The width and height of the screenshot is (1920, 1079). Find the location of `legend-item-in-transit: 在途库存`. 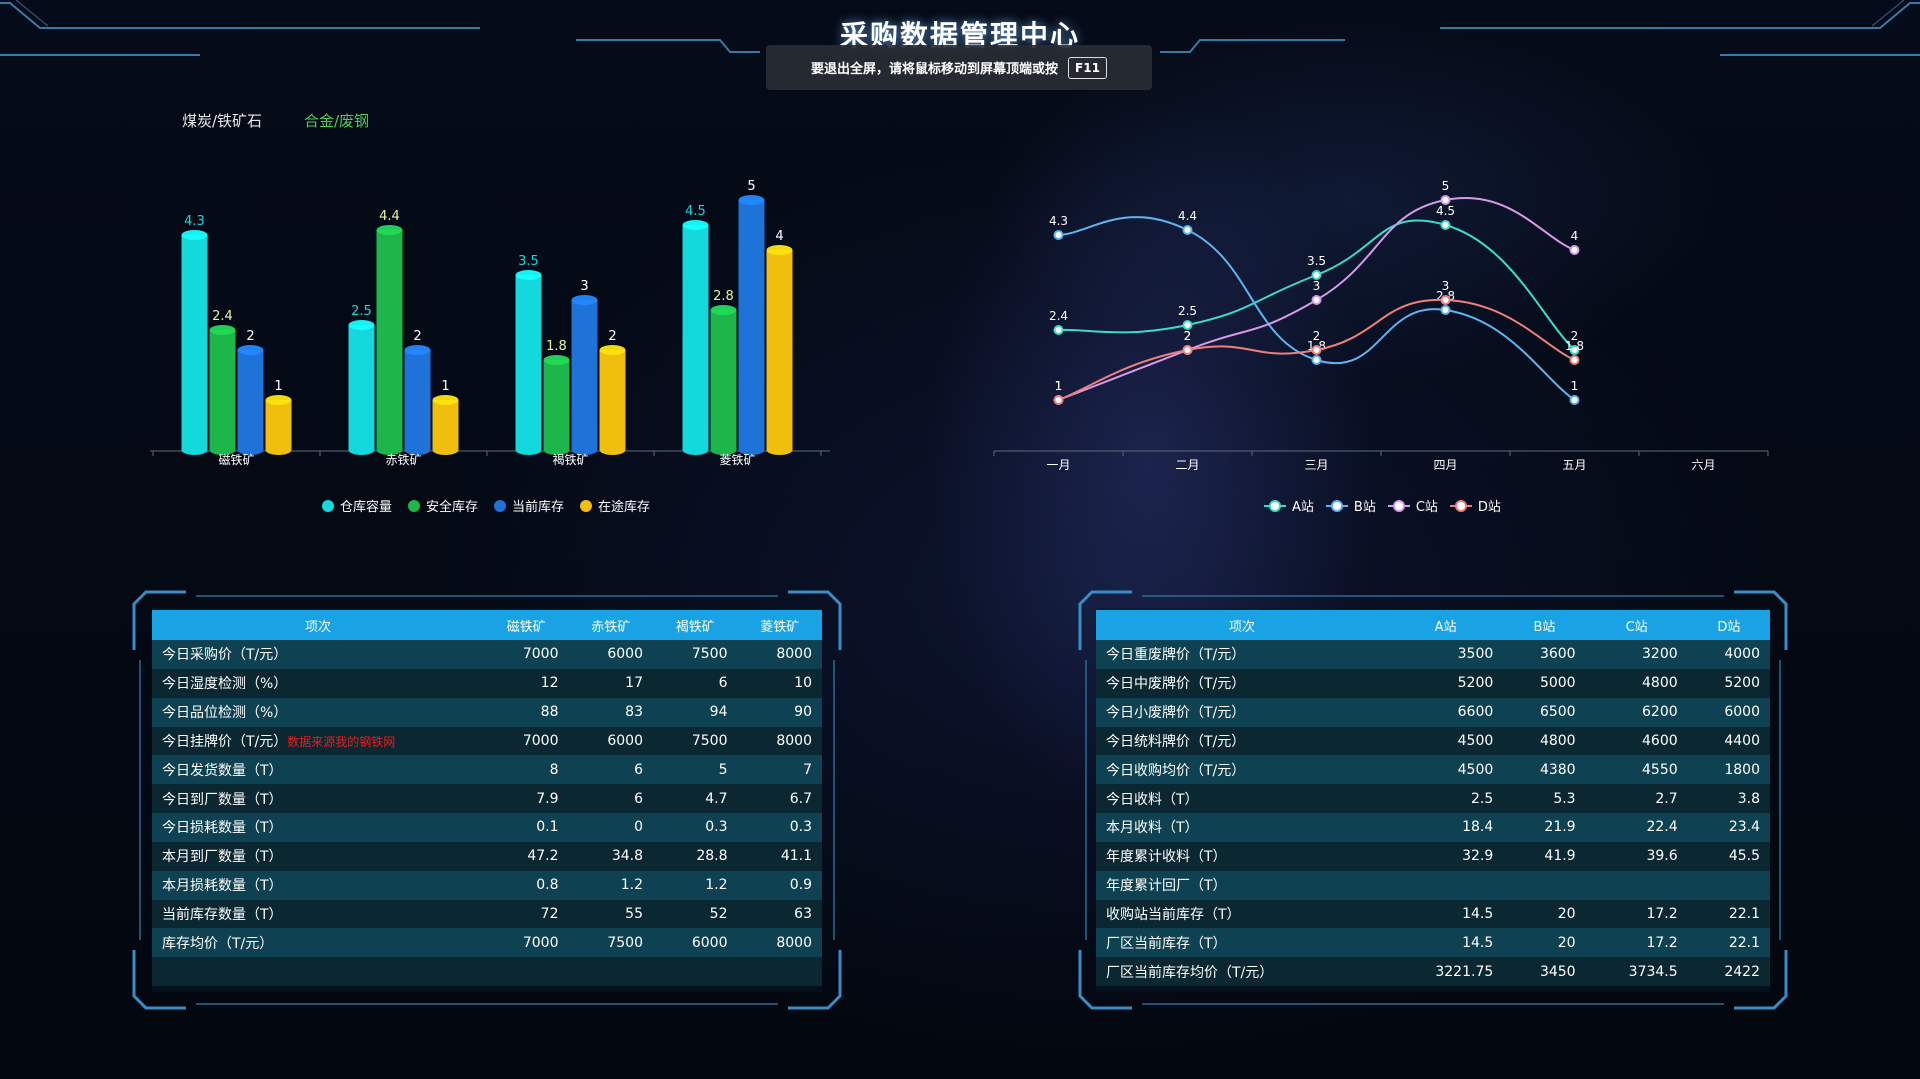

legend-item-in-transit: 在途库存 is located at coordinates (615, 505).